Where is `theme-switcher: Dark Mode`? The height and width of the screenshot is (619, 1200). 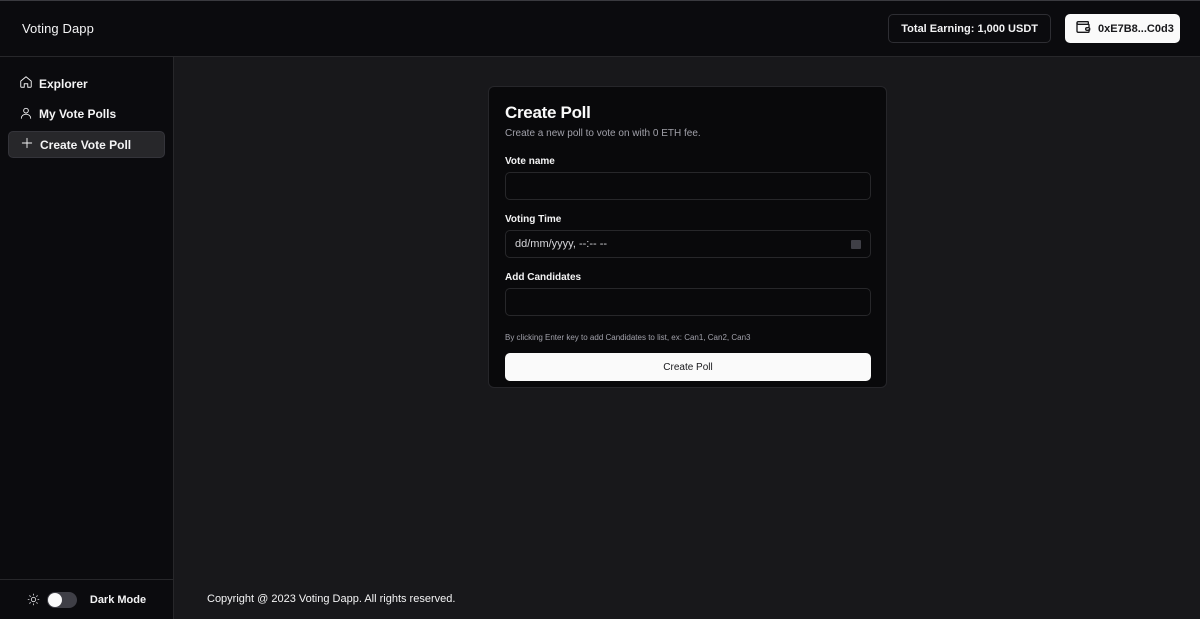 theme-switcher: Dark Mode is located at coordinates (86, 599).